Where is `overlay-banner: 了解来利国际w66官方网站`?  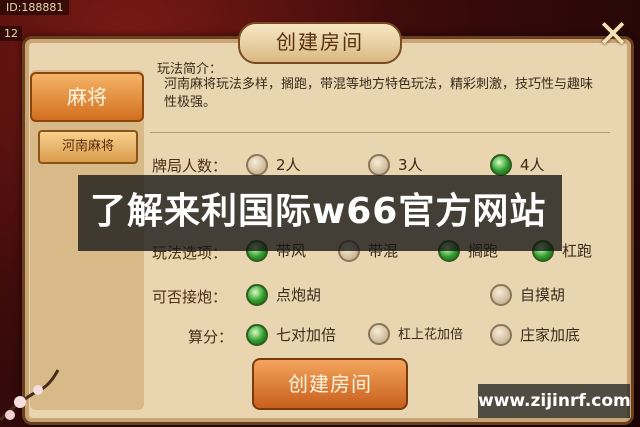
overlay-banner: 了解来利国际w66官方网站 is located at coordinates (320, 213).